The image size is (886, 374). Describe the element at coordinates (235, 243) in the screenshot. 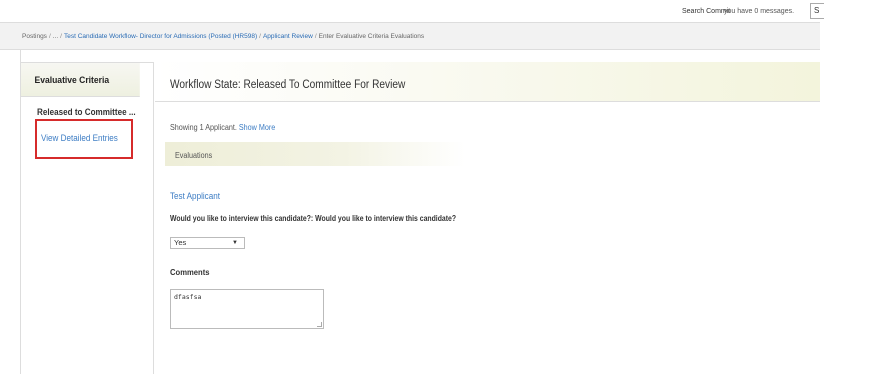

I see `chevron-down-icon: ▼` at that location.